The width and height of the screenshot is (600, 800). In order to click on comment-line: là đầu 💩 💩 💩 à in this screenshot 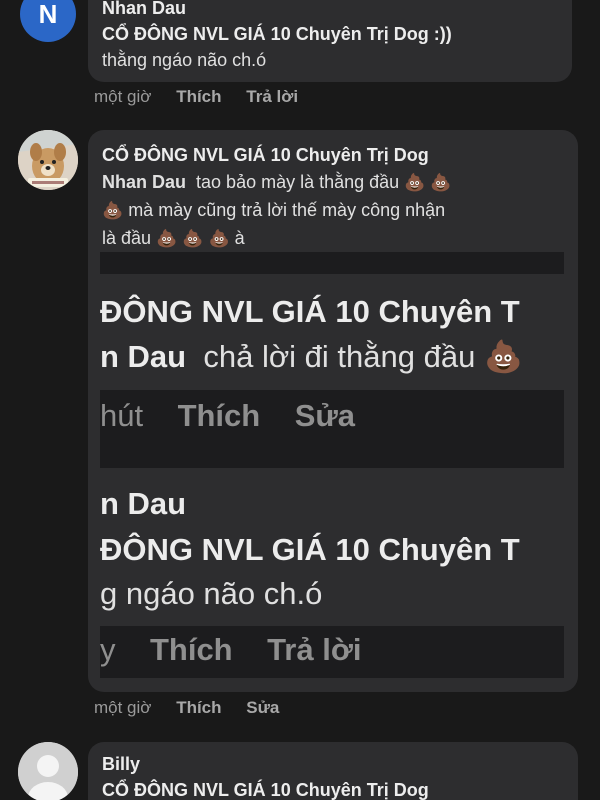, I will do `click(173, 238)`.